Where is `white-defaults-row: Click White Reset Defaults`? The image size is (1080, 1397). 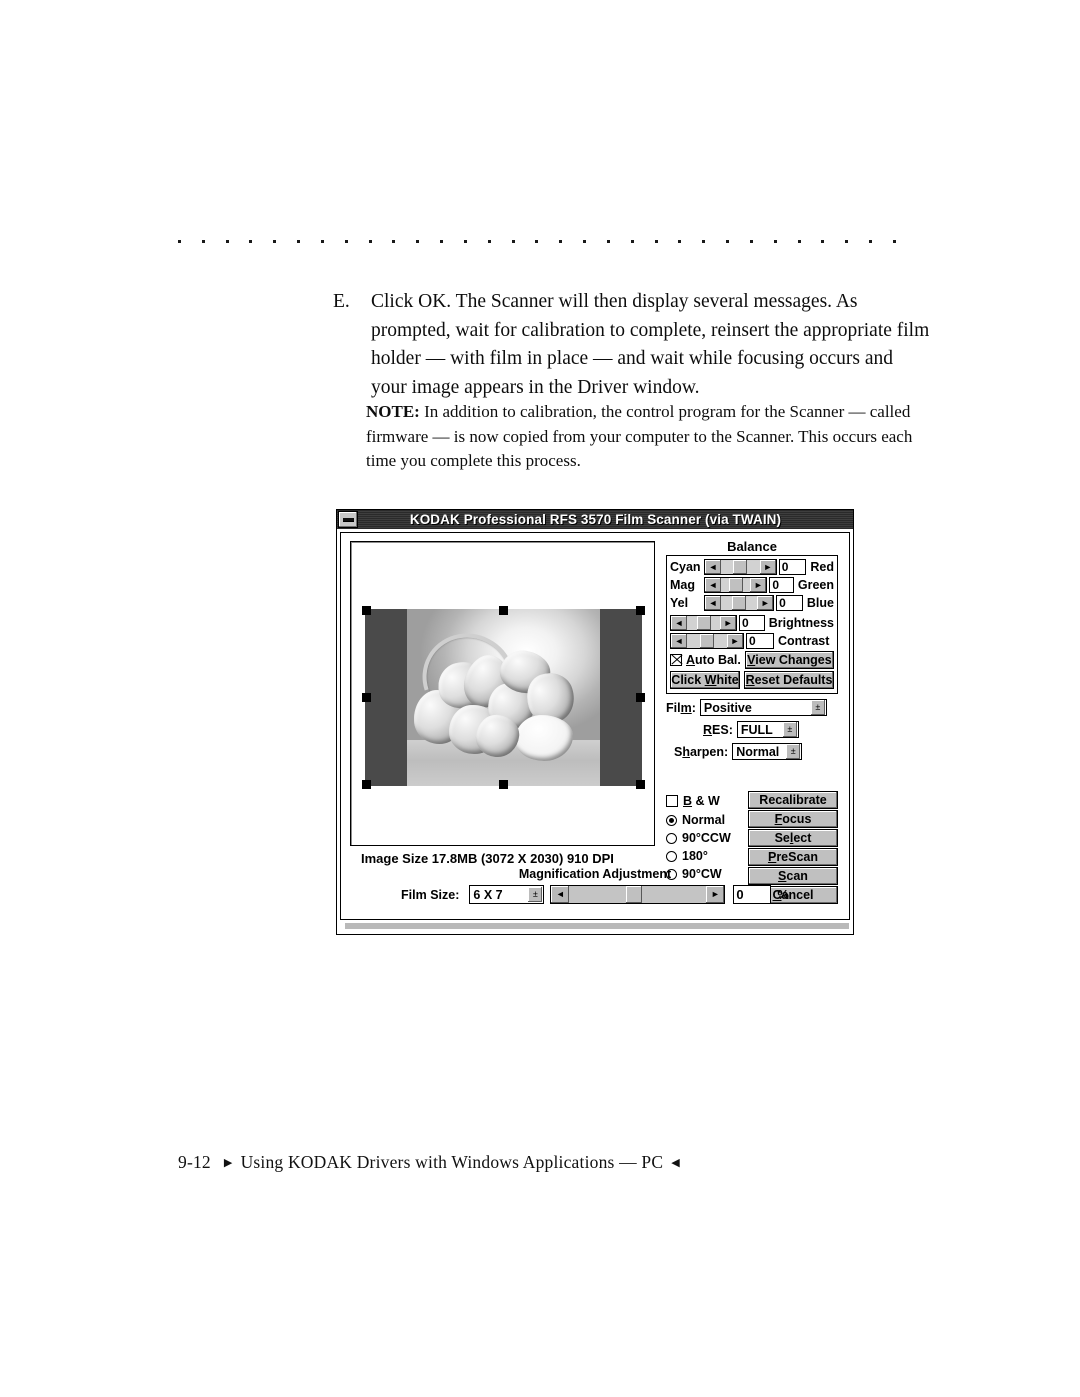 white-defaults-row: Click White Reset Defaults is located at coordinates (752, 680).